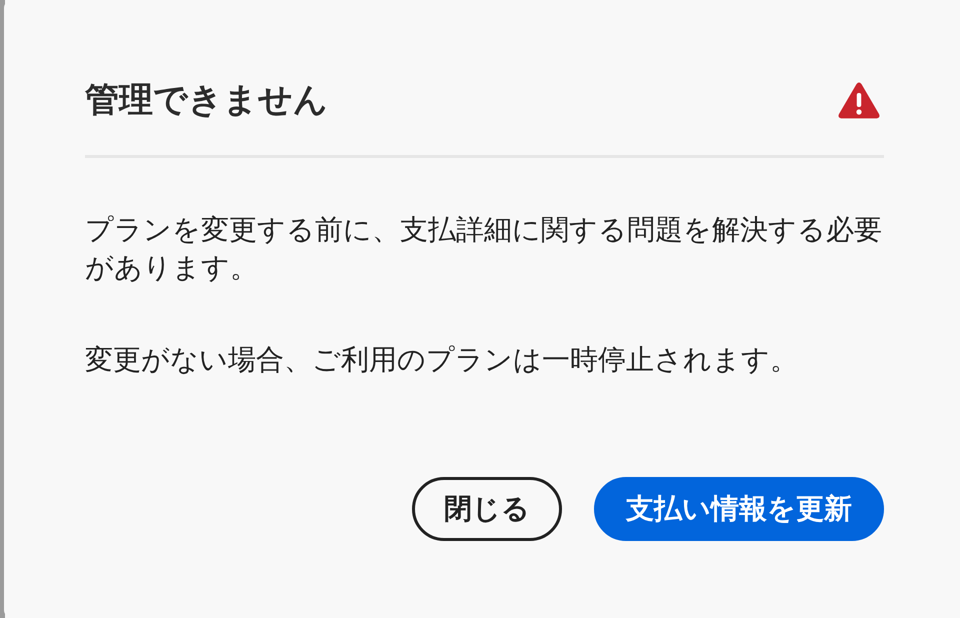 The image size is (960, 618). Describe the element at coordinates (442, 360) in the screenshot. I see `dialog-message: 変更がない場合、ご利用のプランは一時停止されます。` at that location.